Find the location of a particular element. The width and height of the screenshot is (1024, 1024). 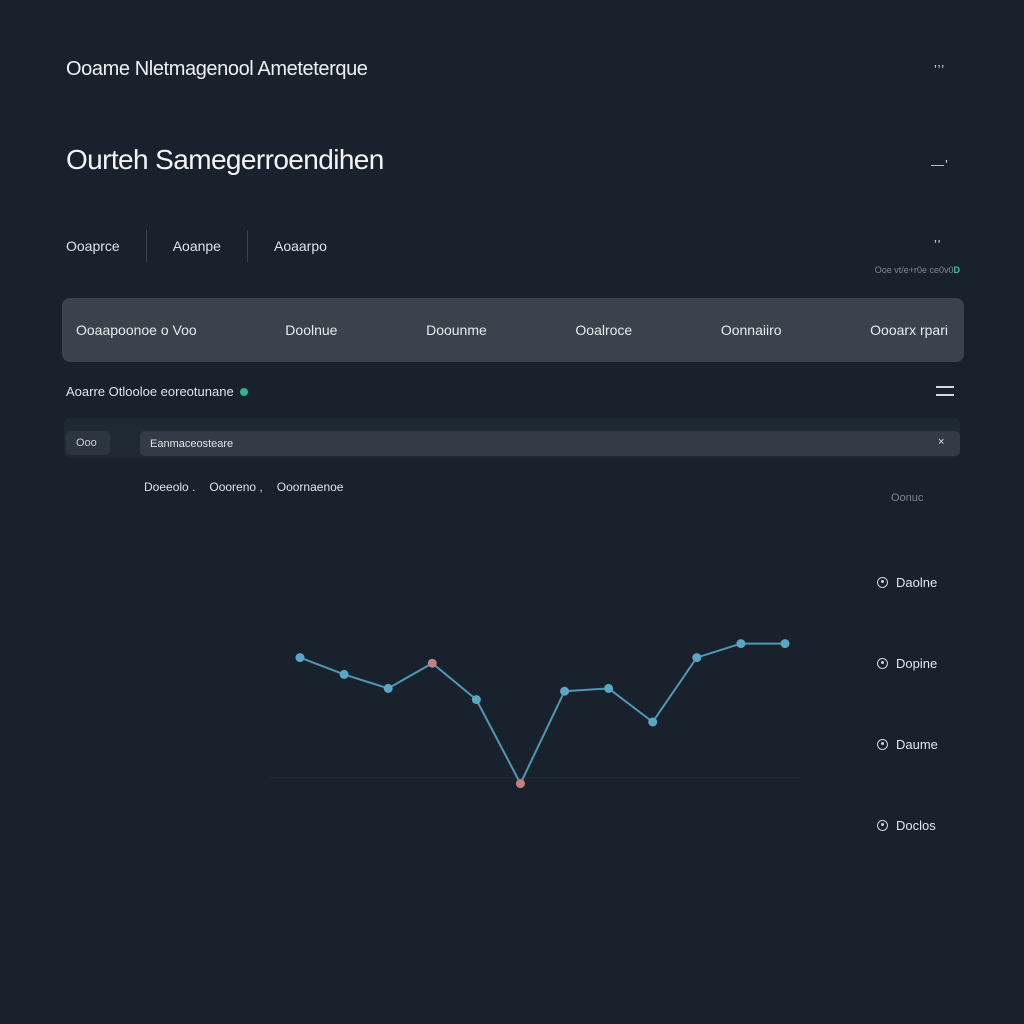

app-title: Ooame Nletmagenool Ameteterque is located at coordinates (217, 69).